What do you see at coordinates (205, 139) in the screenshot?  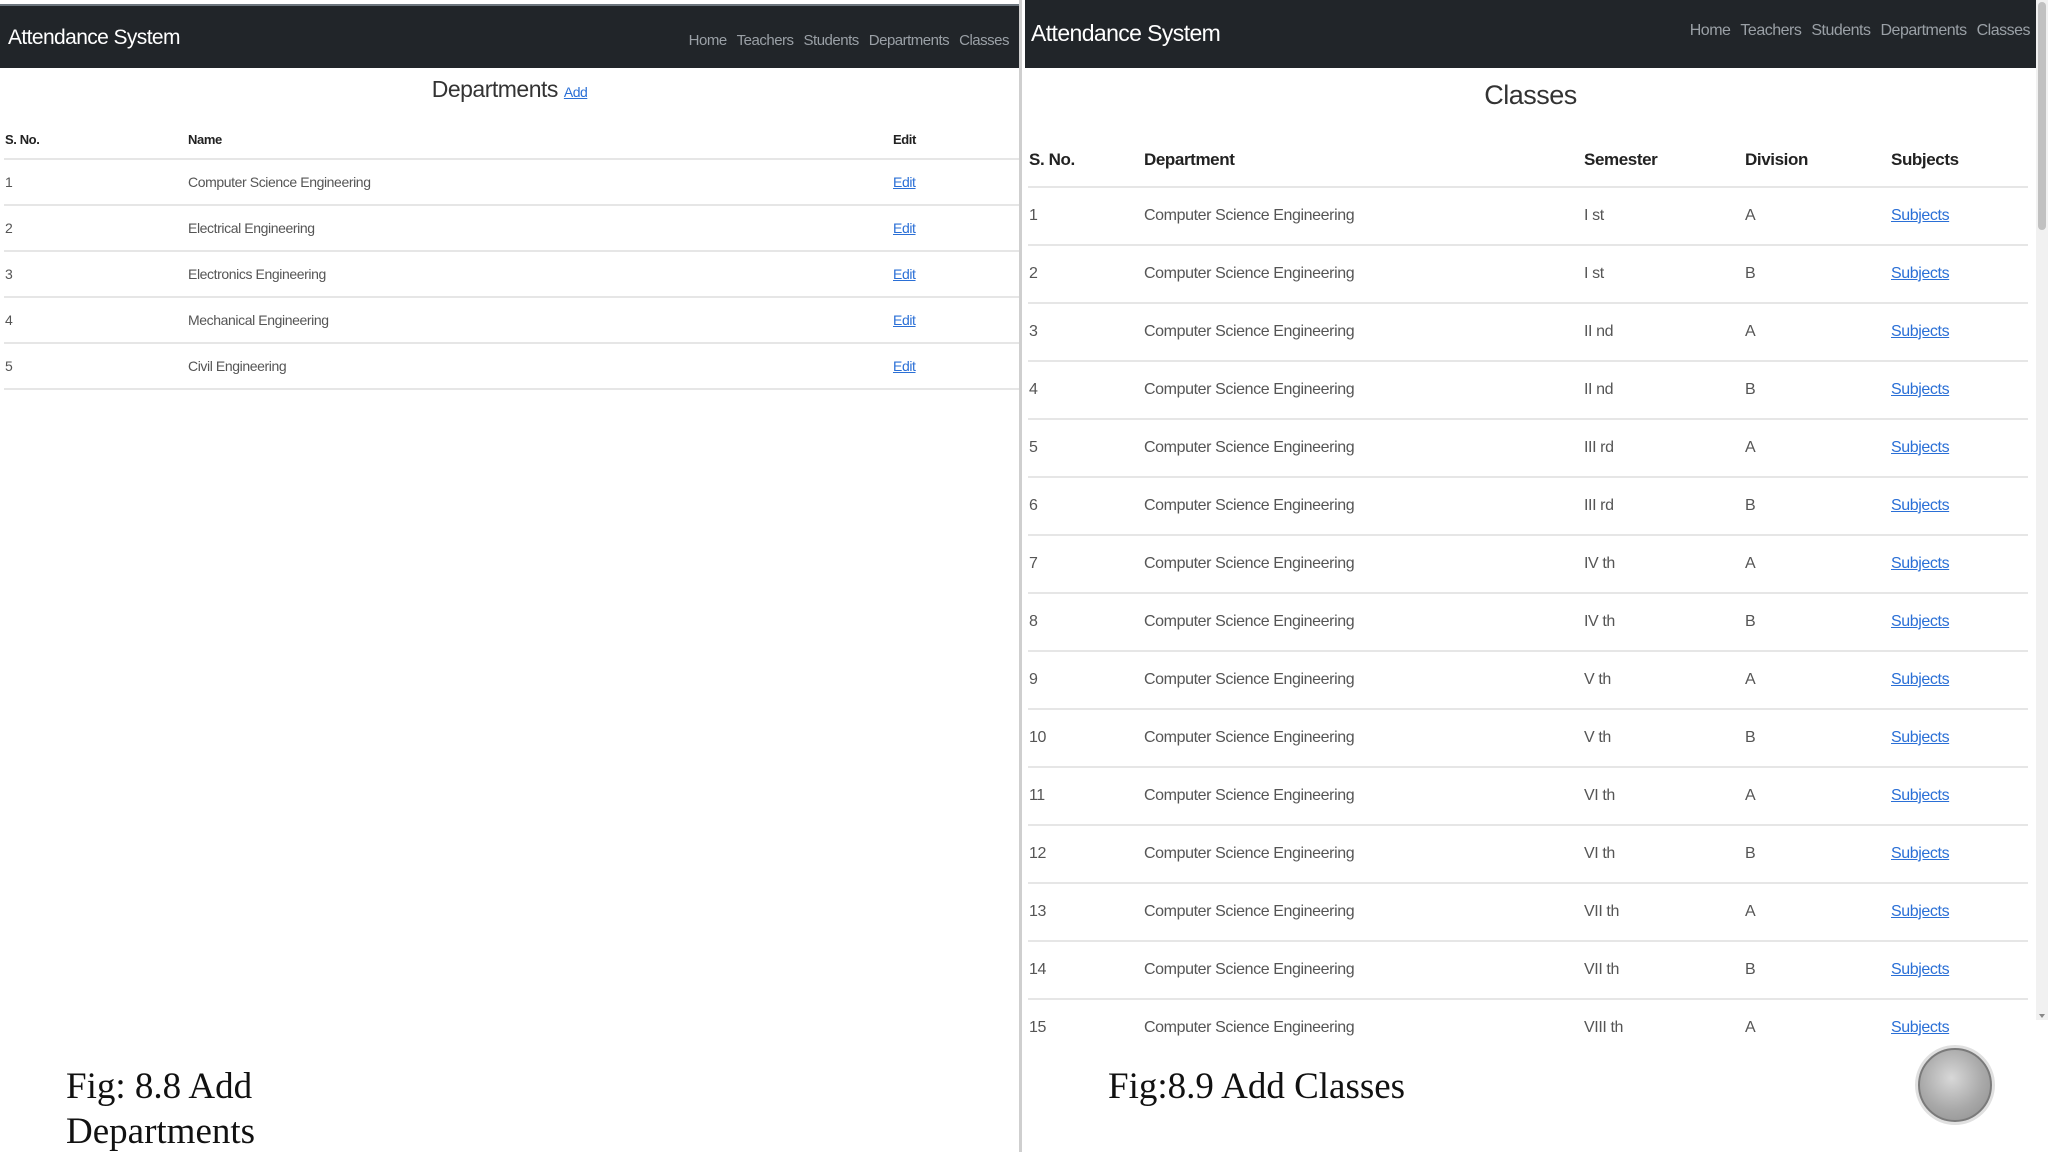 I see `col-header-name: Name` at bounding box center [205, 139].